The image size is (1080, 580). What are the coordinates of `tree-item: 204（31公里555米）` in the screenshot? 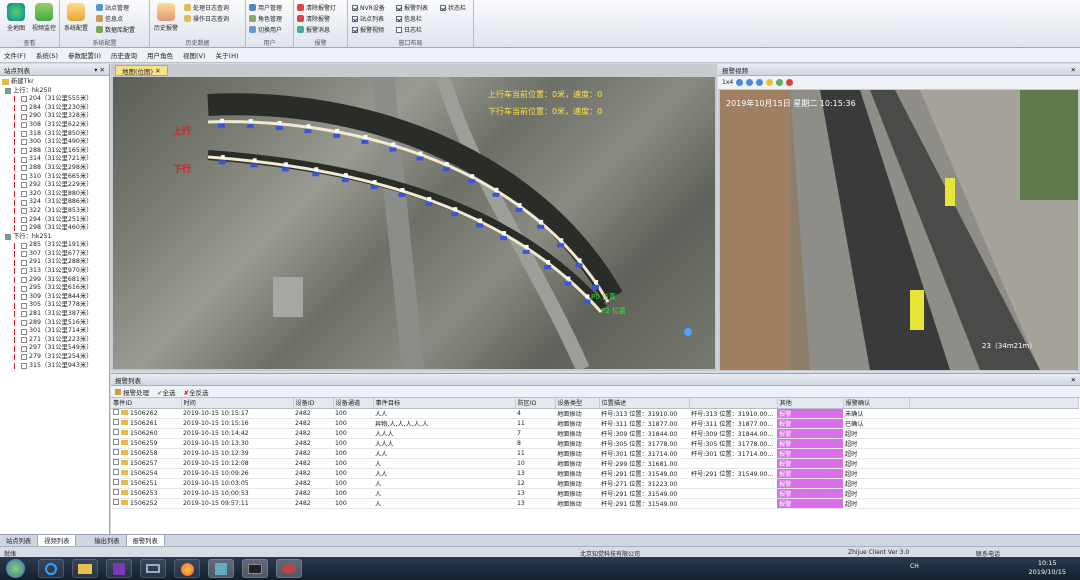 It's located at (54, 99).